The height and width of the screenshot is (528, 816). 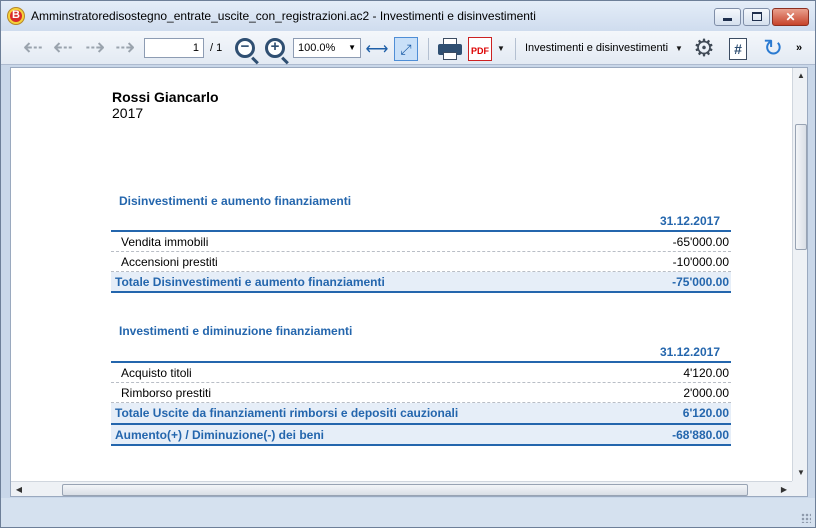 I want to click on report-author: Rossi Giancarlo, so click(x=165, y=97).